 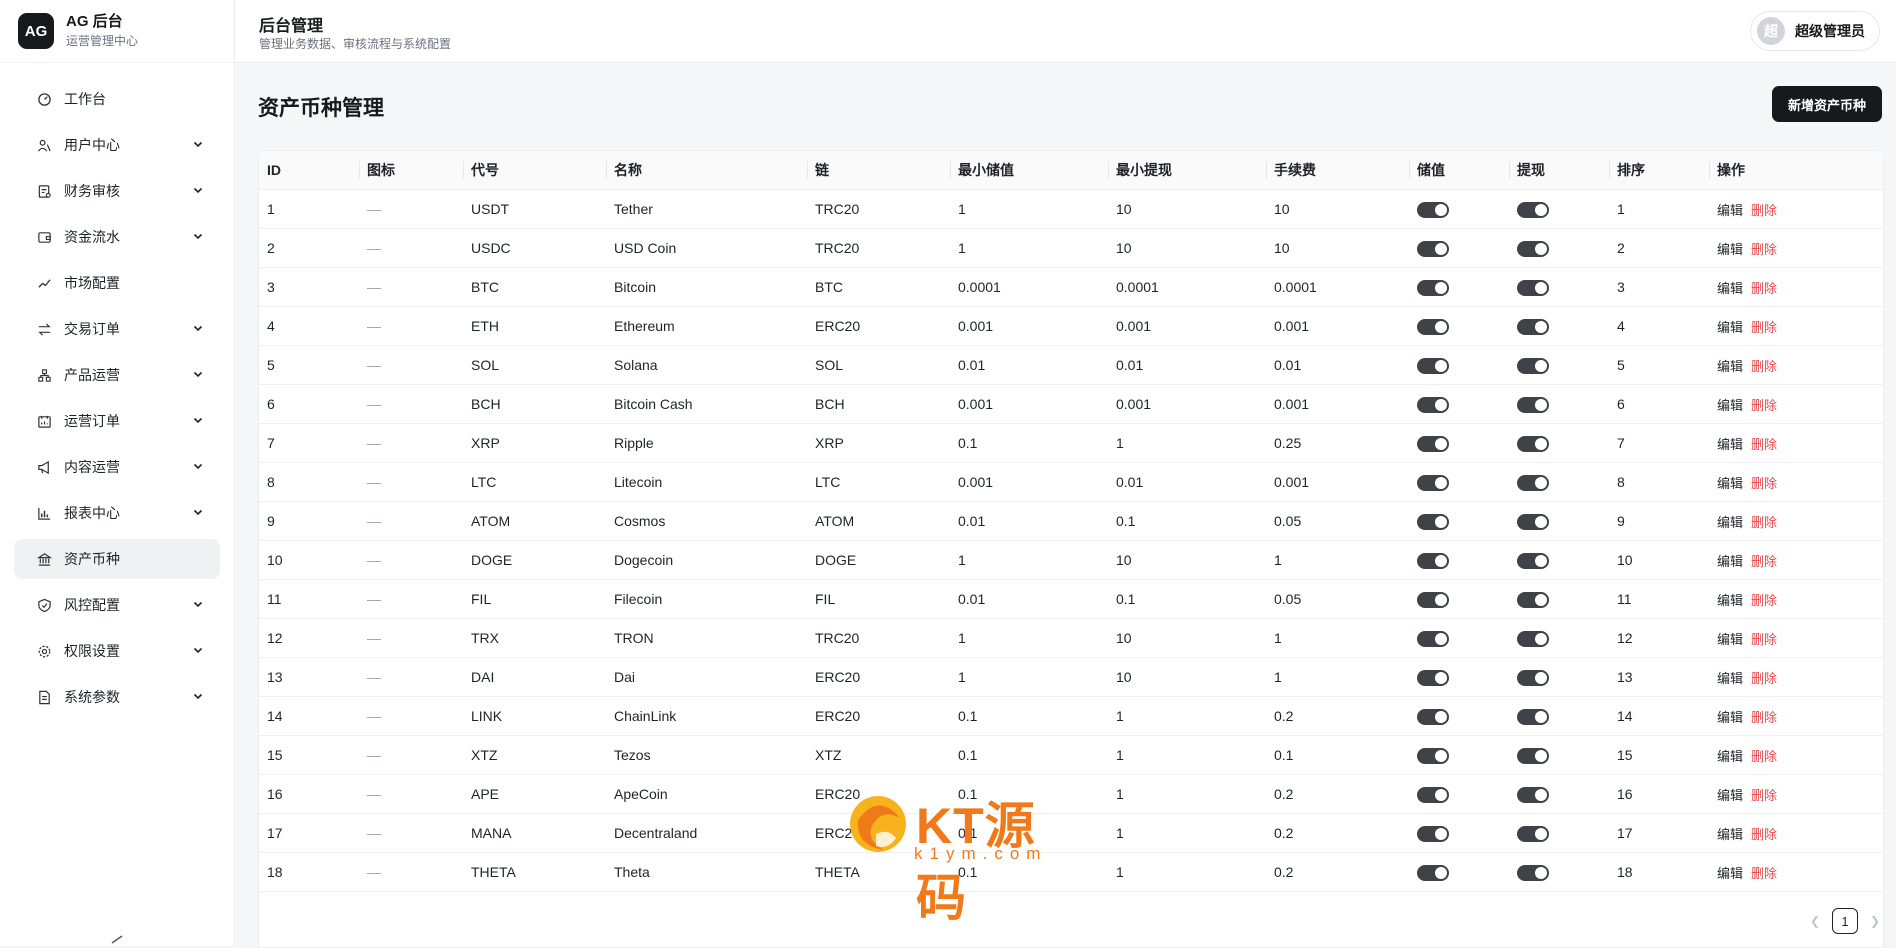 What do you see at coordinates (117, 421) in the screenshot?
I see `sidebar-item-7: 运营订单` at bounding box center [117, 421].